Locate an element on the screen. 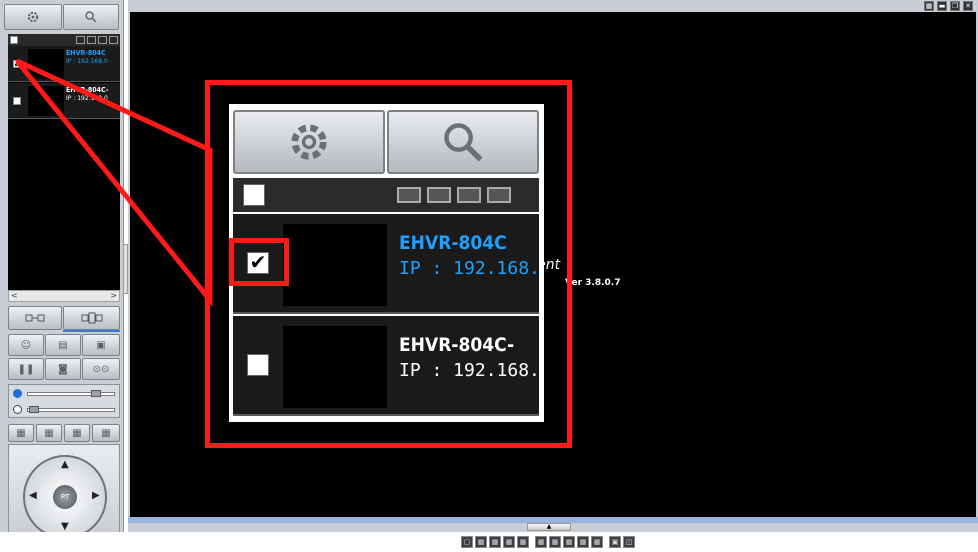 This screenshot has height=552, width=978. search-icon is located at coordinates (463, 142).